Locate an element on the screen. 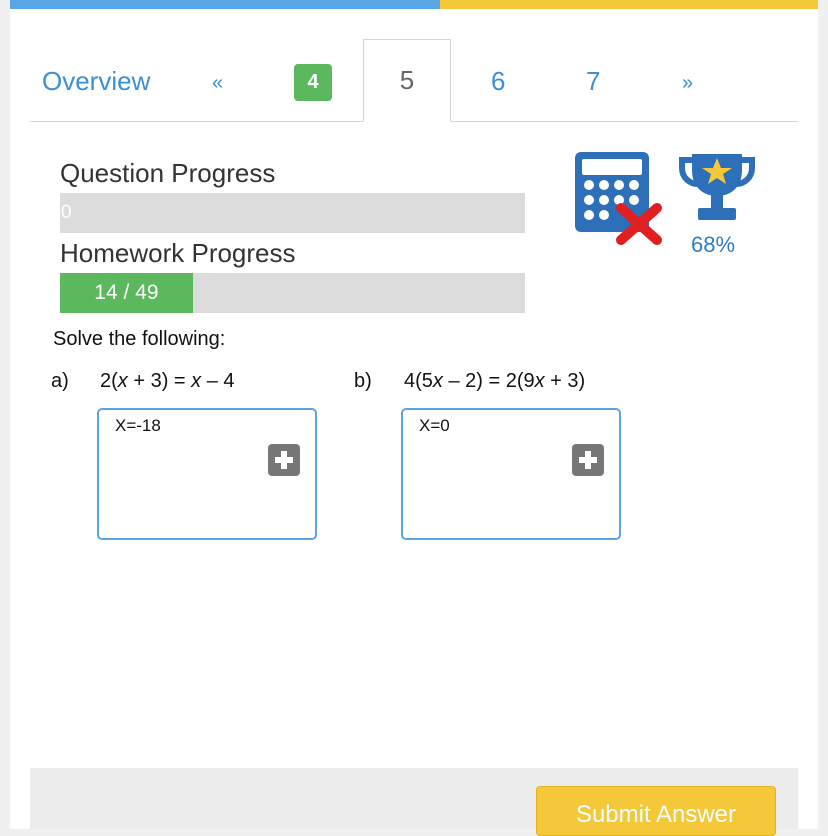  homework-progress-bar: 14 / 49 is located at coordinates (292, 293).